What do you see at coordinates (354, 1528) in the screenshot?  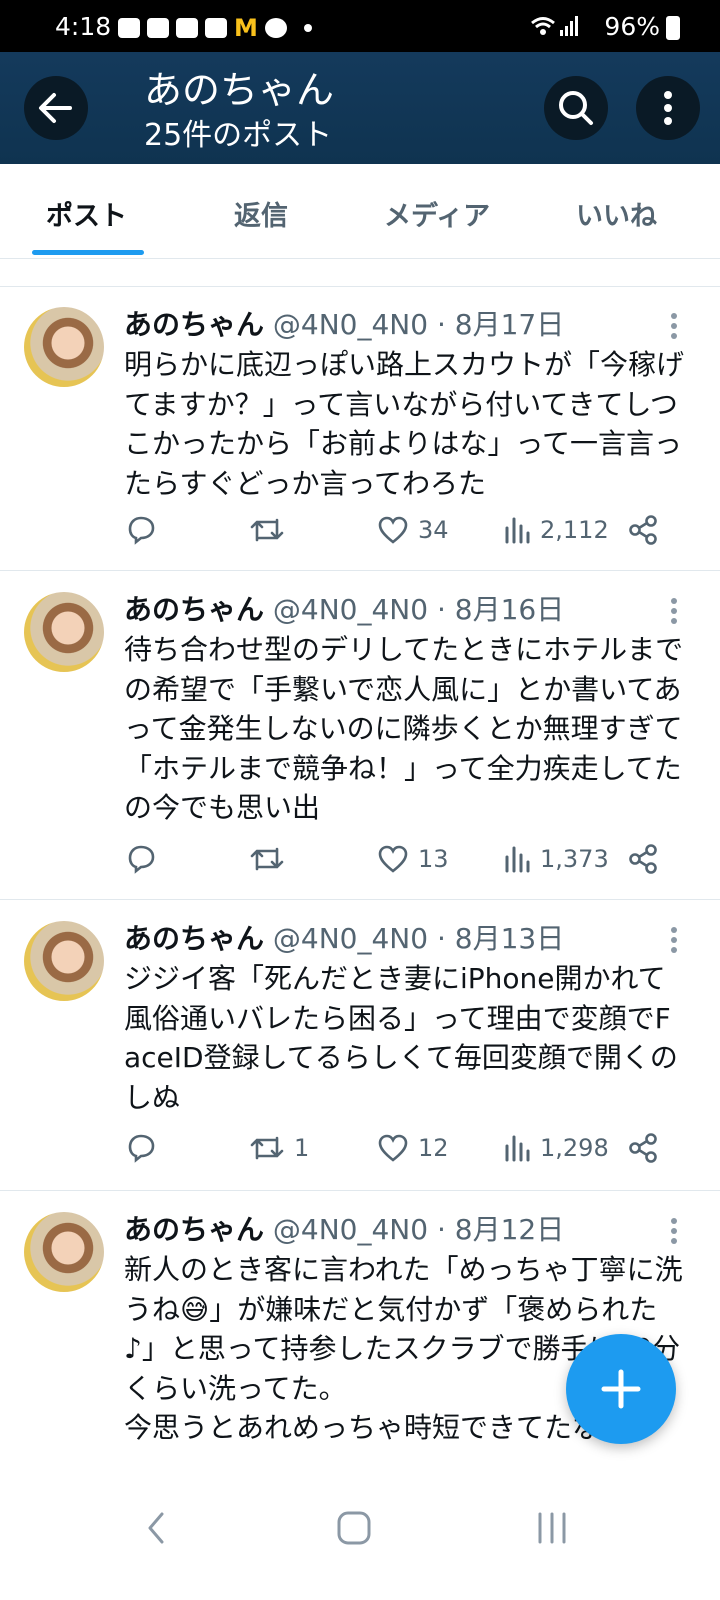 I see `nav-home-icon` at bounding box center [354, 1528].